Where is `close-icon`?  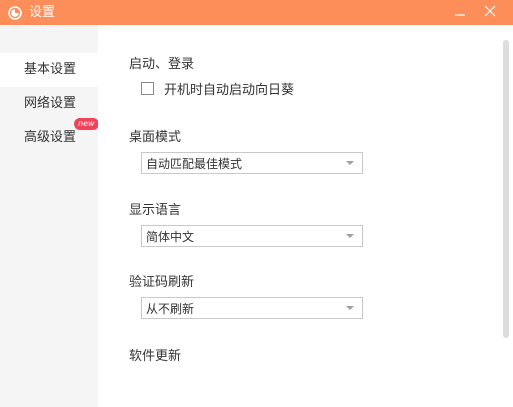
close-icon is located at coordinates (490, 12).